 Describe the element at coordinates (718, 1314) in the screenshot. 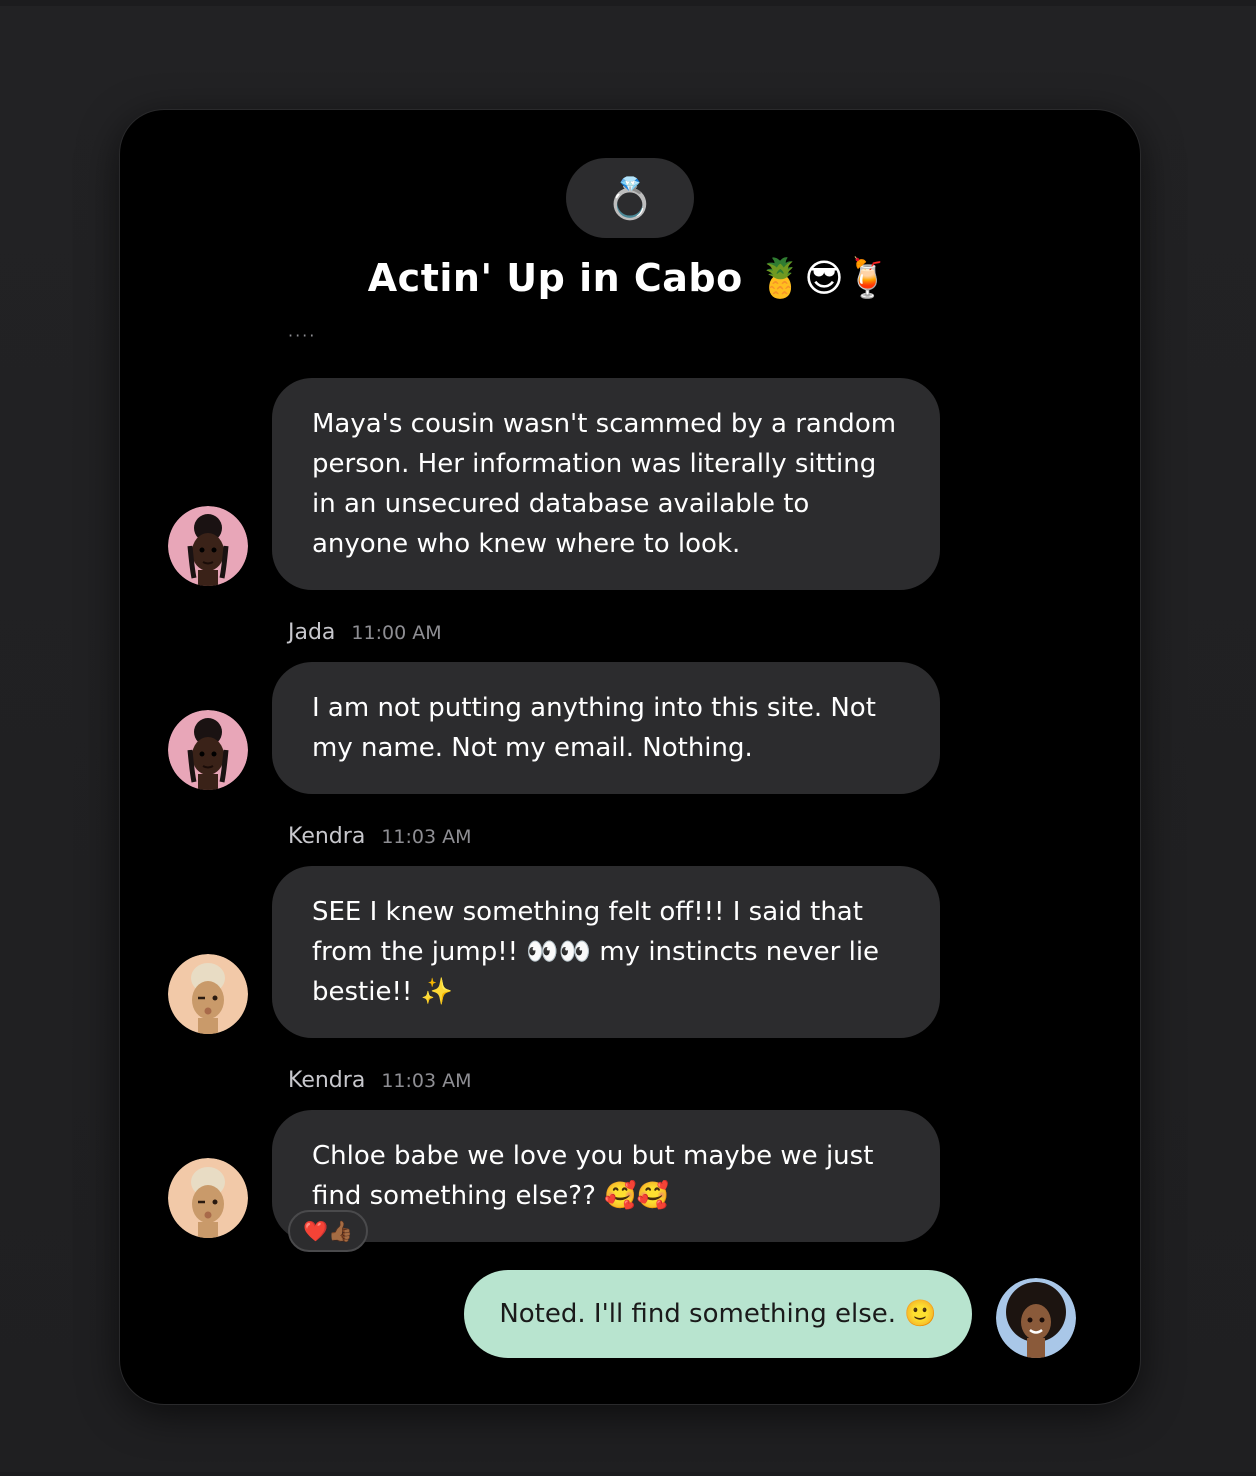

I see `outgoing-message-bubble: Noted. I'll find something else. 🙂` at that location.